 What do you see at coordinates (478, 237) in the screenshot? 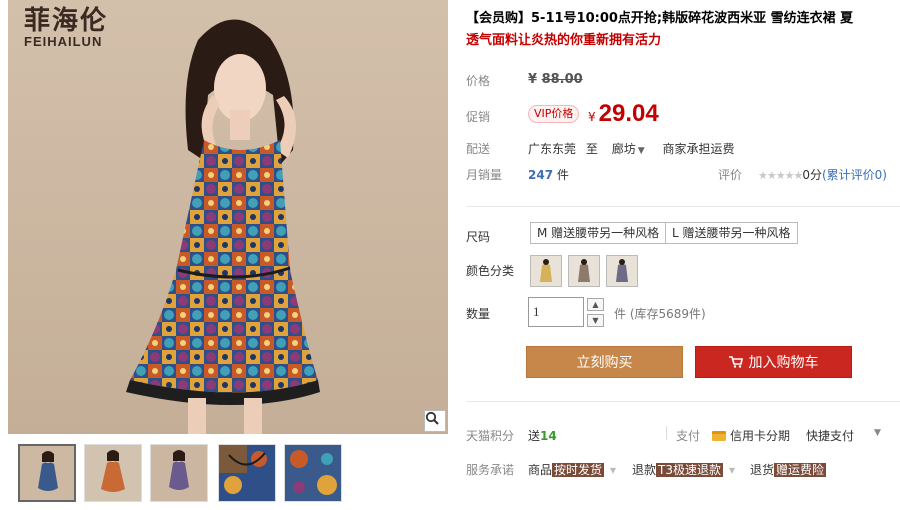
I see `size-label: 尺码` at bounding box center [478, 237].